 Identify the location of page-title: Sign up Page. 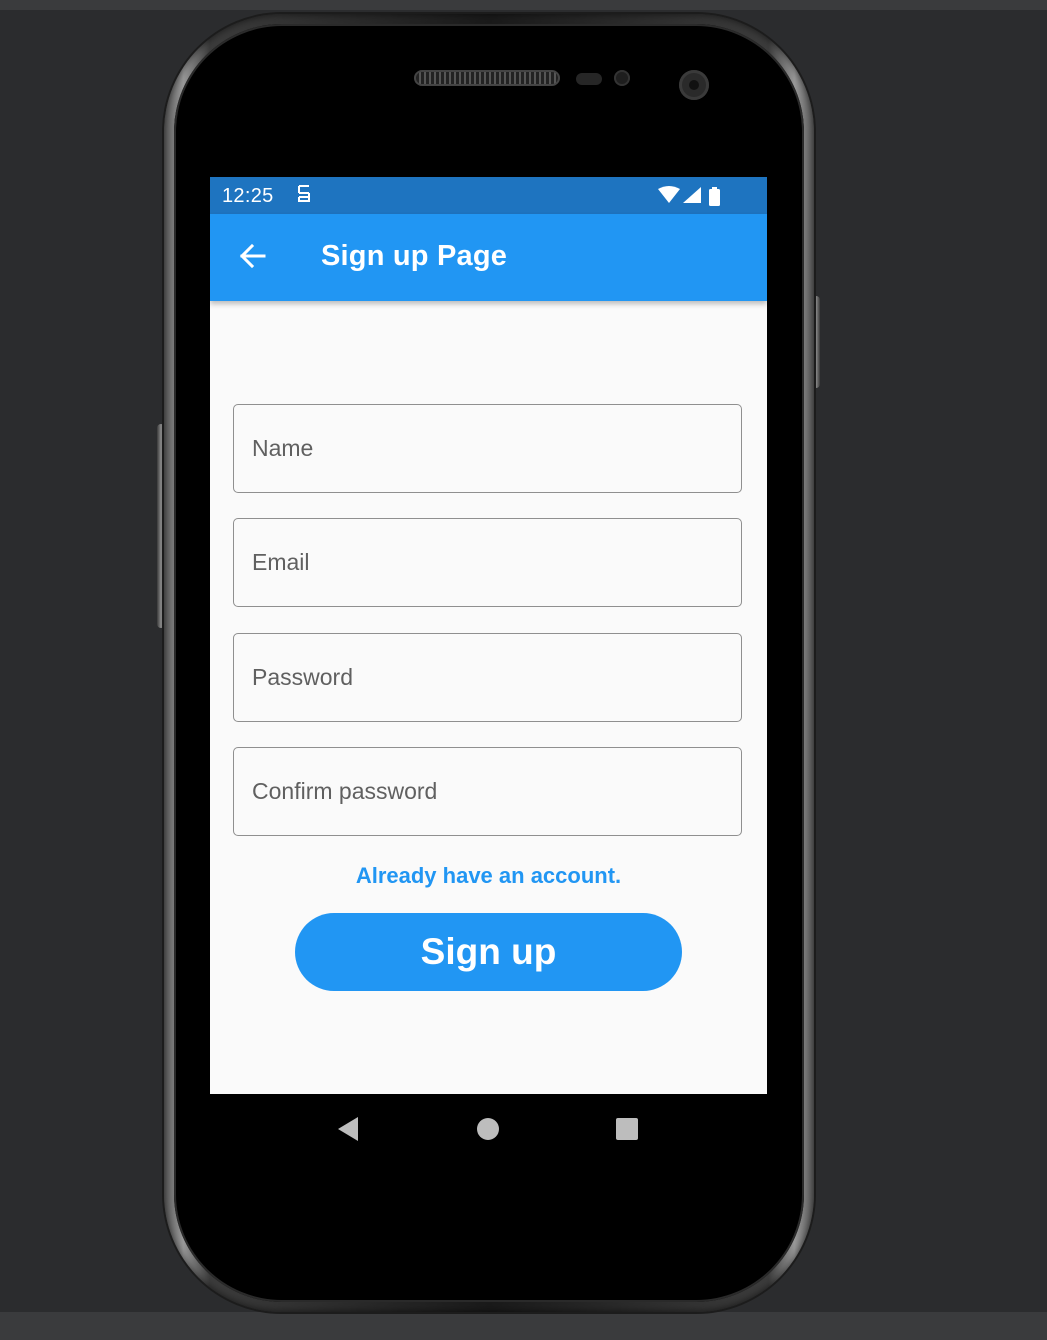
(414, 256).